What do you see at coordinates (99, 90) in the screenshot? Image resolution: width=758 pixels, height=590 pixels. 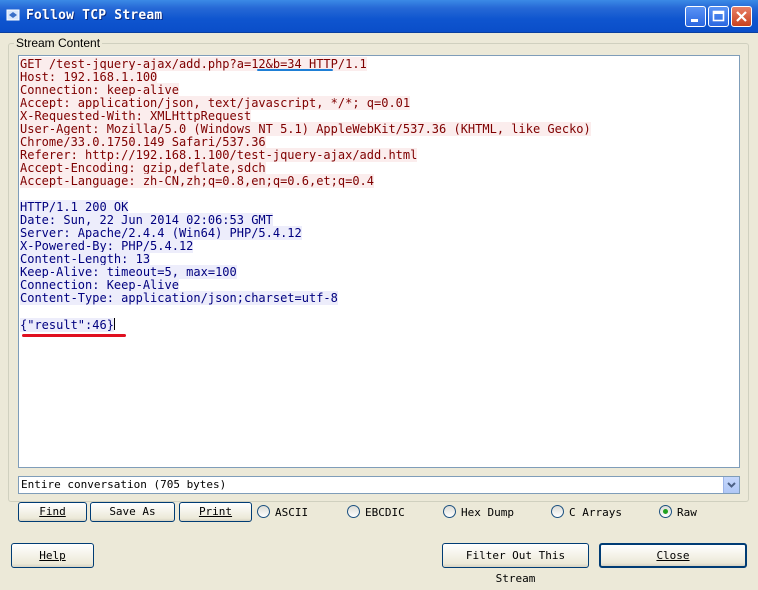 I see `client-request-line-text: Connection: keep-alive` at bounding box center [99, 90].